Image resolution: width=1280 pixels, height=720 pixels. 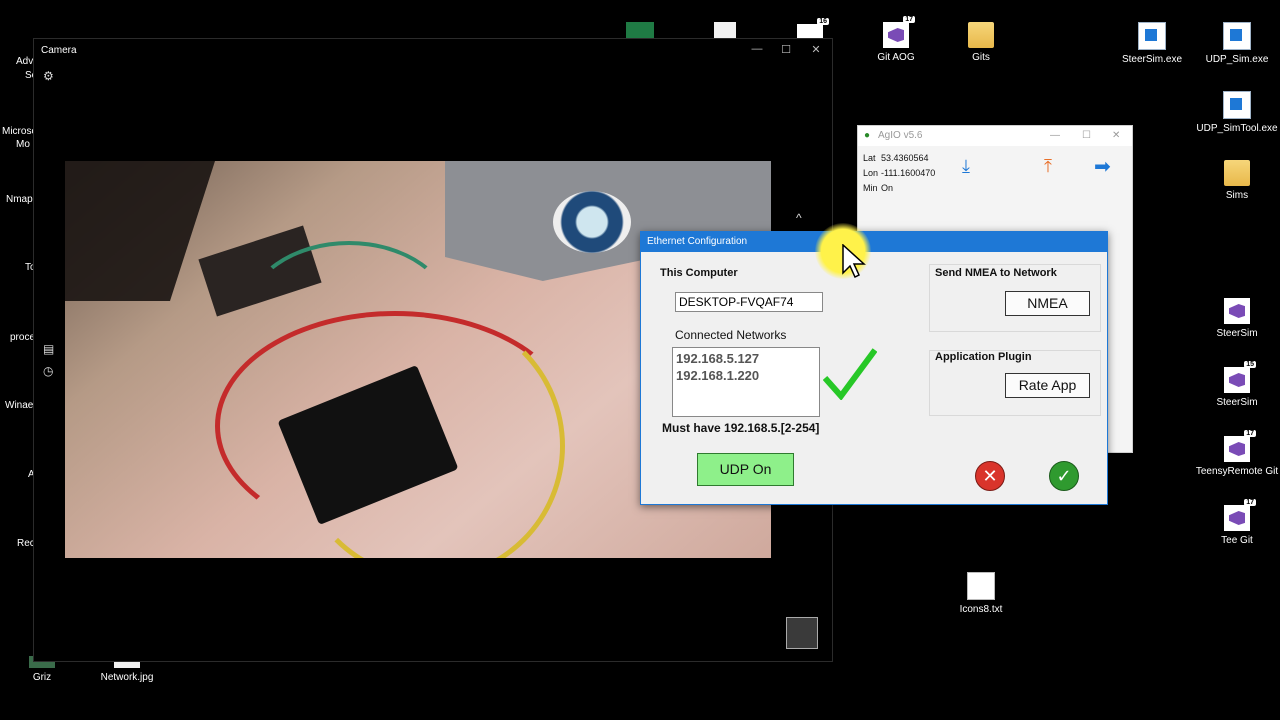 What do you see at coordinates (990, 476) in the screenshot?
I see `cancel-button: ✕` at bounding box center [990, 476].